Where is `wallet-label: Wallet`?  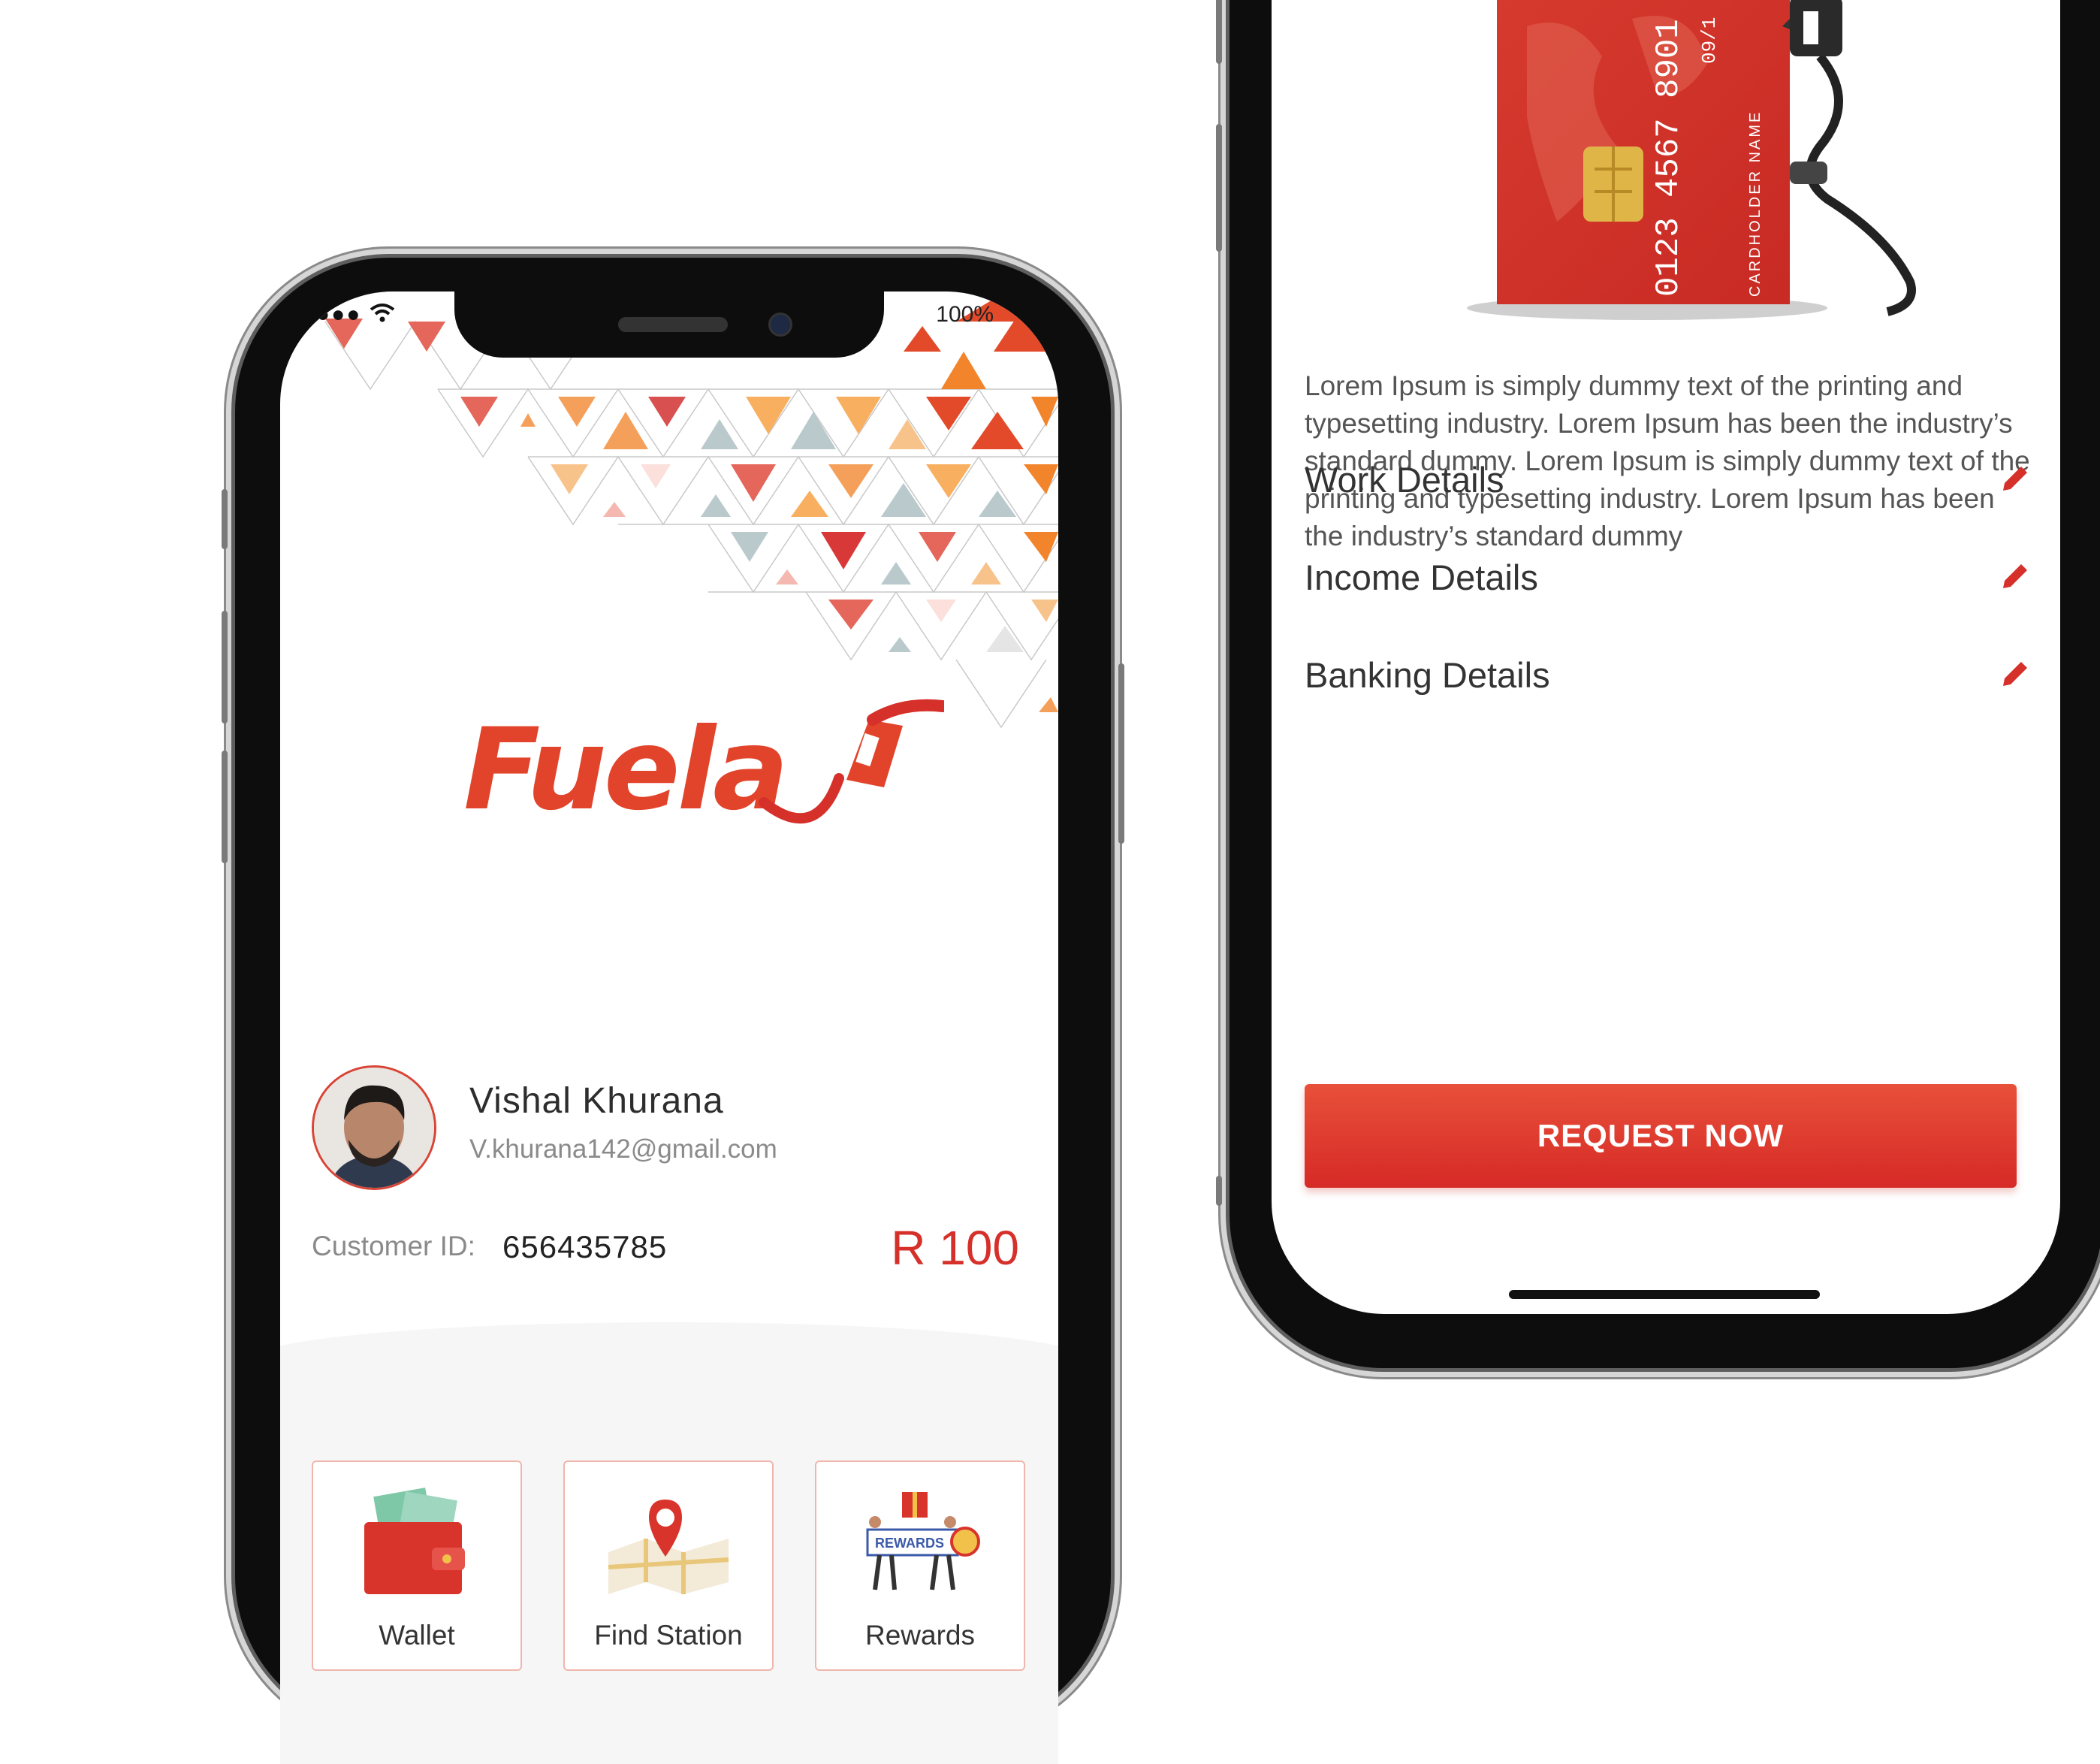
wallet-label: Wallet is located at coordinates (417, 1635).